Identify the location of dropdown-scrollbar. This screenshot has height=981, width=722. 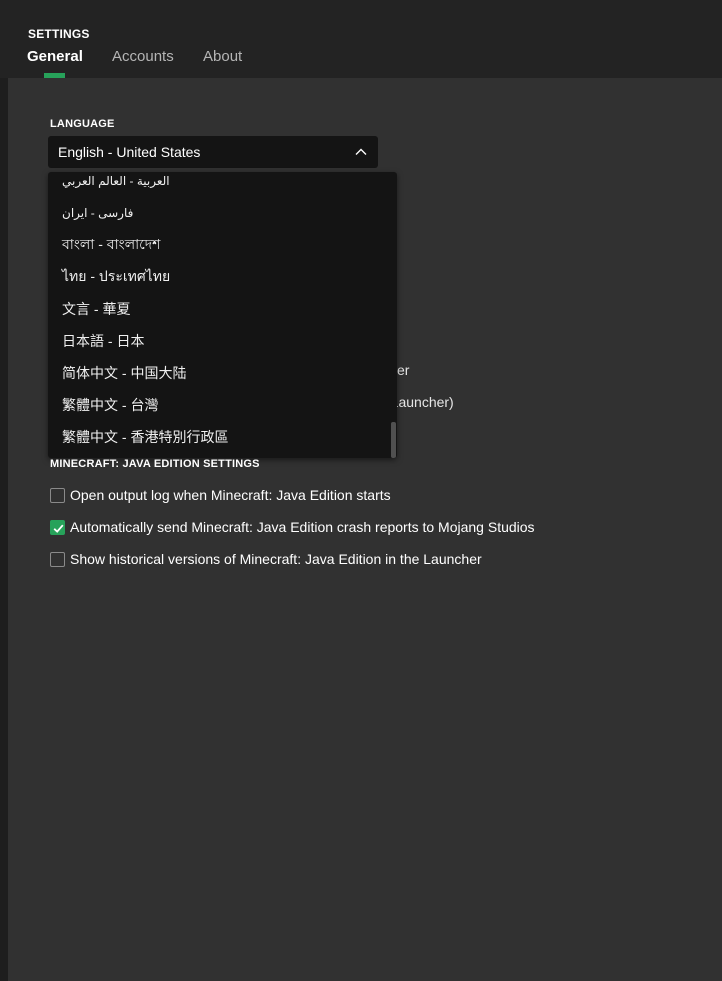
(393, 440).